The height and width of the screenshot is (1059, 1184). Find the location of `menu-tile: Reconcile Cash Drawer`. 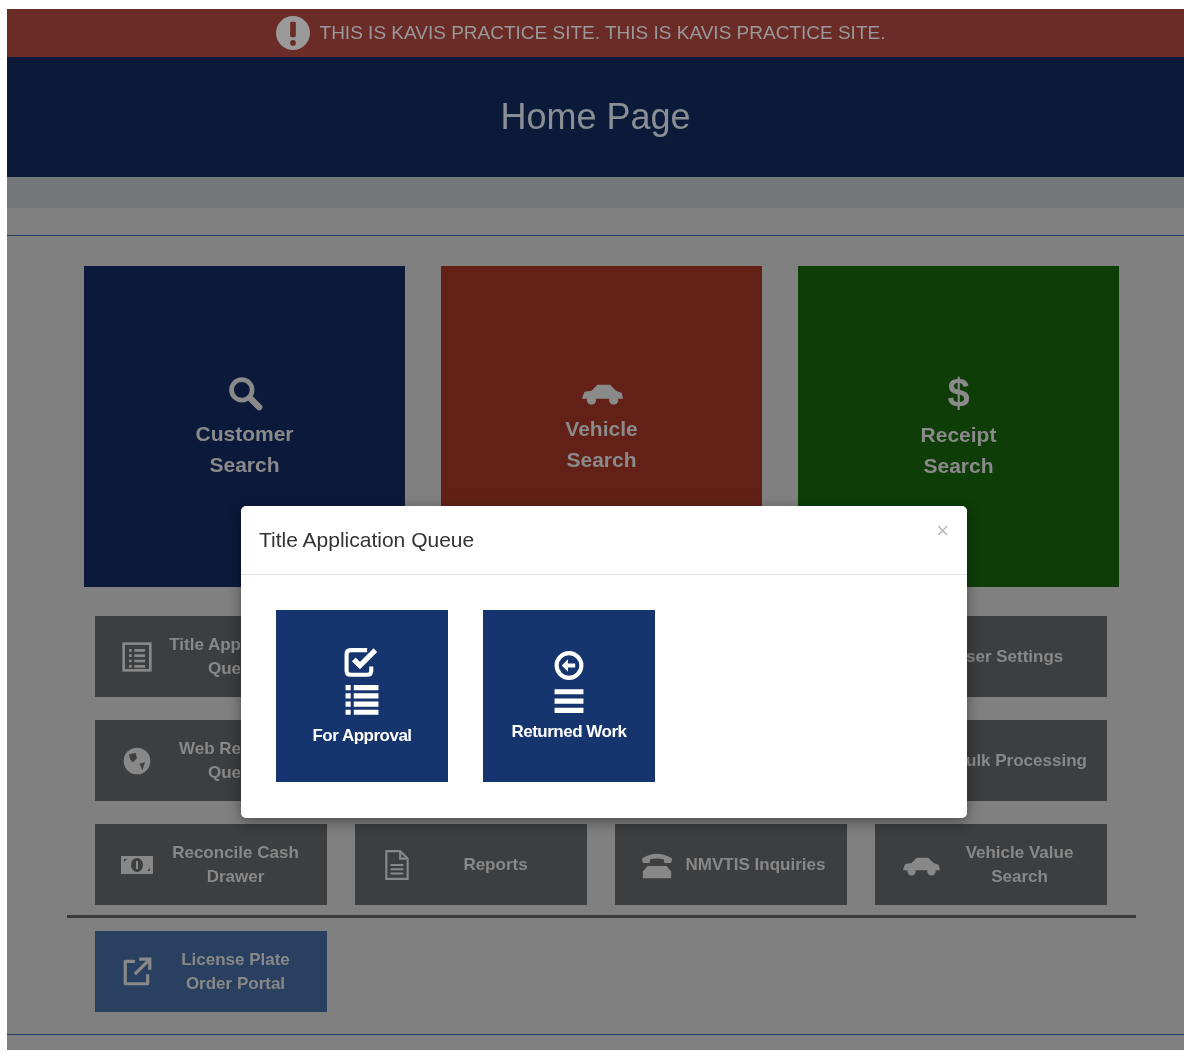

menu-tile: Reconcile Cash Drawer is located at coordinates (211, 864).